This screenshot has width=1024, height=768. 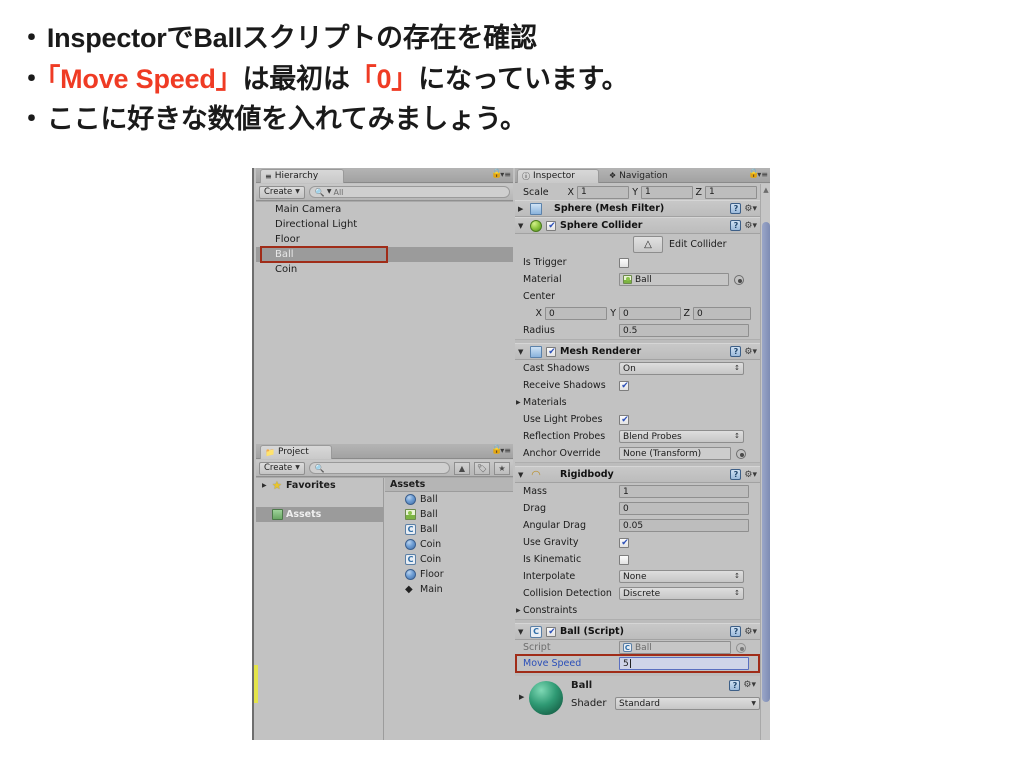 I want to click on mesh-renderer-enabled-checkbox, so click(x=551, y=352).